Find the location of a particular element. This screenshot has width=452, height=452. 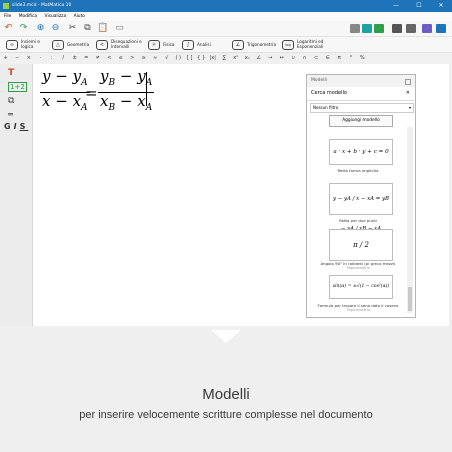

panel-scrollbar is located at coordinates (410, 220).